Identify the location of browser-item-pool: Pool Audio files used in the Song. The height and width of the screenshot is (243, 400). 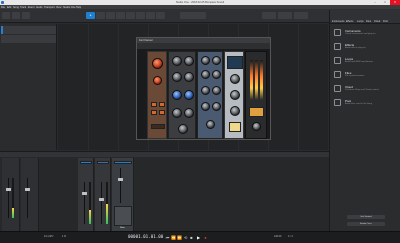
(365, 103).